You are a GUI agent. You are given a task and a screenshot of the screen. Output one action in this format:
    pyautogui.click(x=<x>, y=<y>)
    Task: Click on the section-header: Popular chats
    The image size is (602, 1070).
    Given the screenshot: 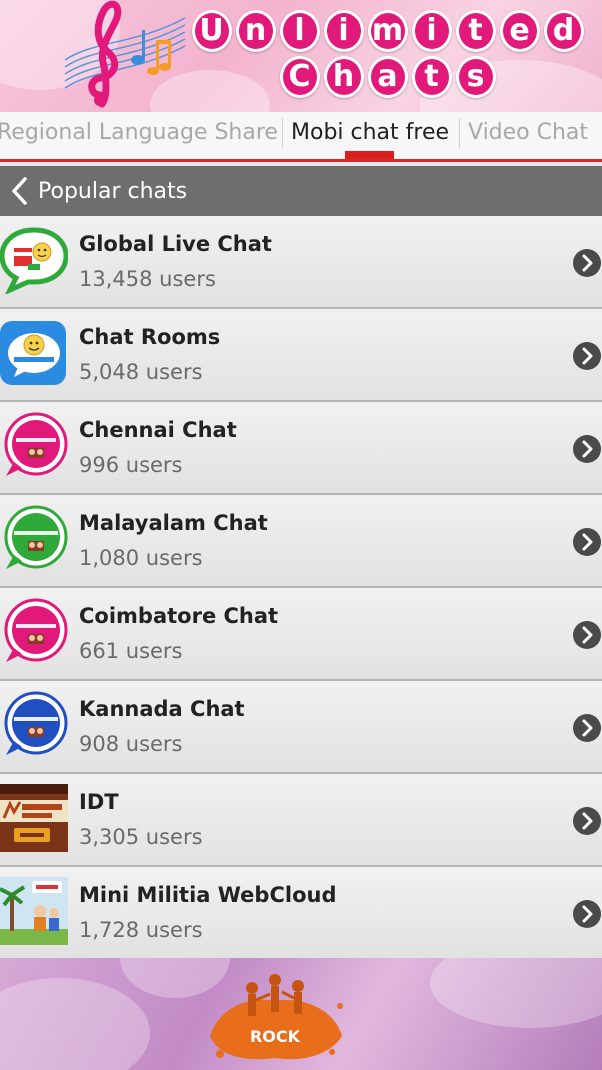 What is the action you would take?
    pyautogui.click(x=301, y=191)
    